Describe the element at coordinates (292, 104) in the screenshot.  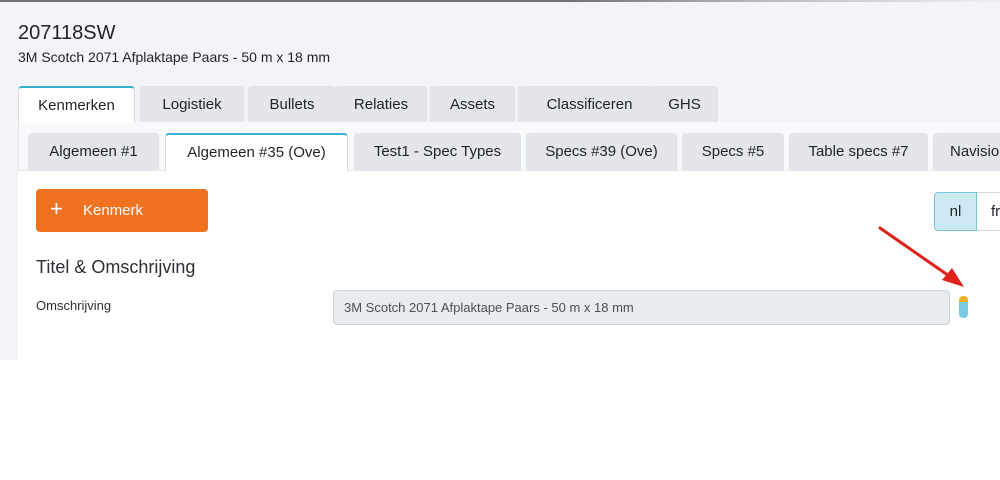
I see `tab-bullets: Bullets` at that location.